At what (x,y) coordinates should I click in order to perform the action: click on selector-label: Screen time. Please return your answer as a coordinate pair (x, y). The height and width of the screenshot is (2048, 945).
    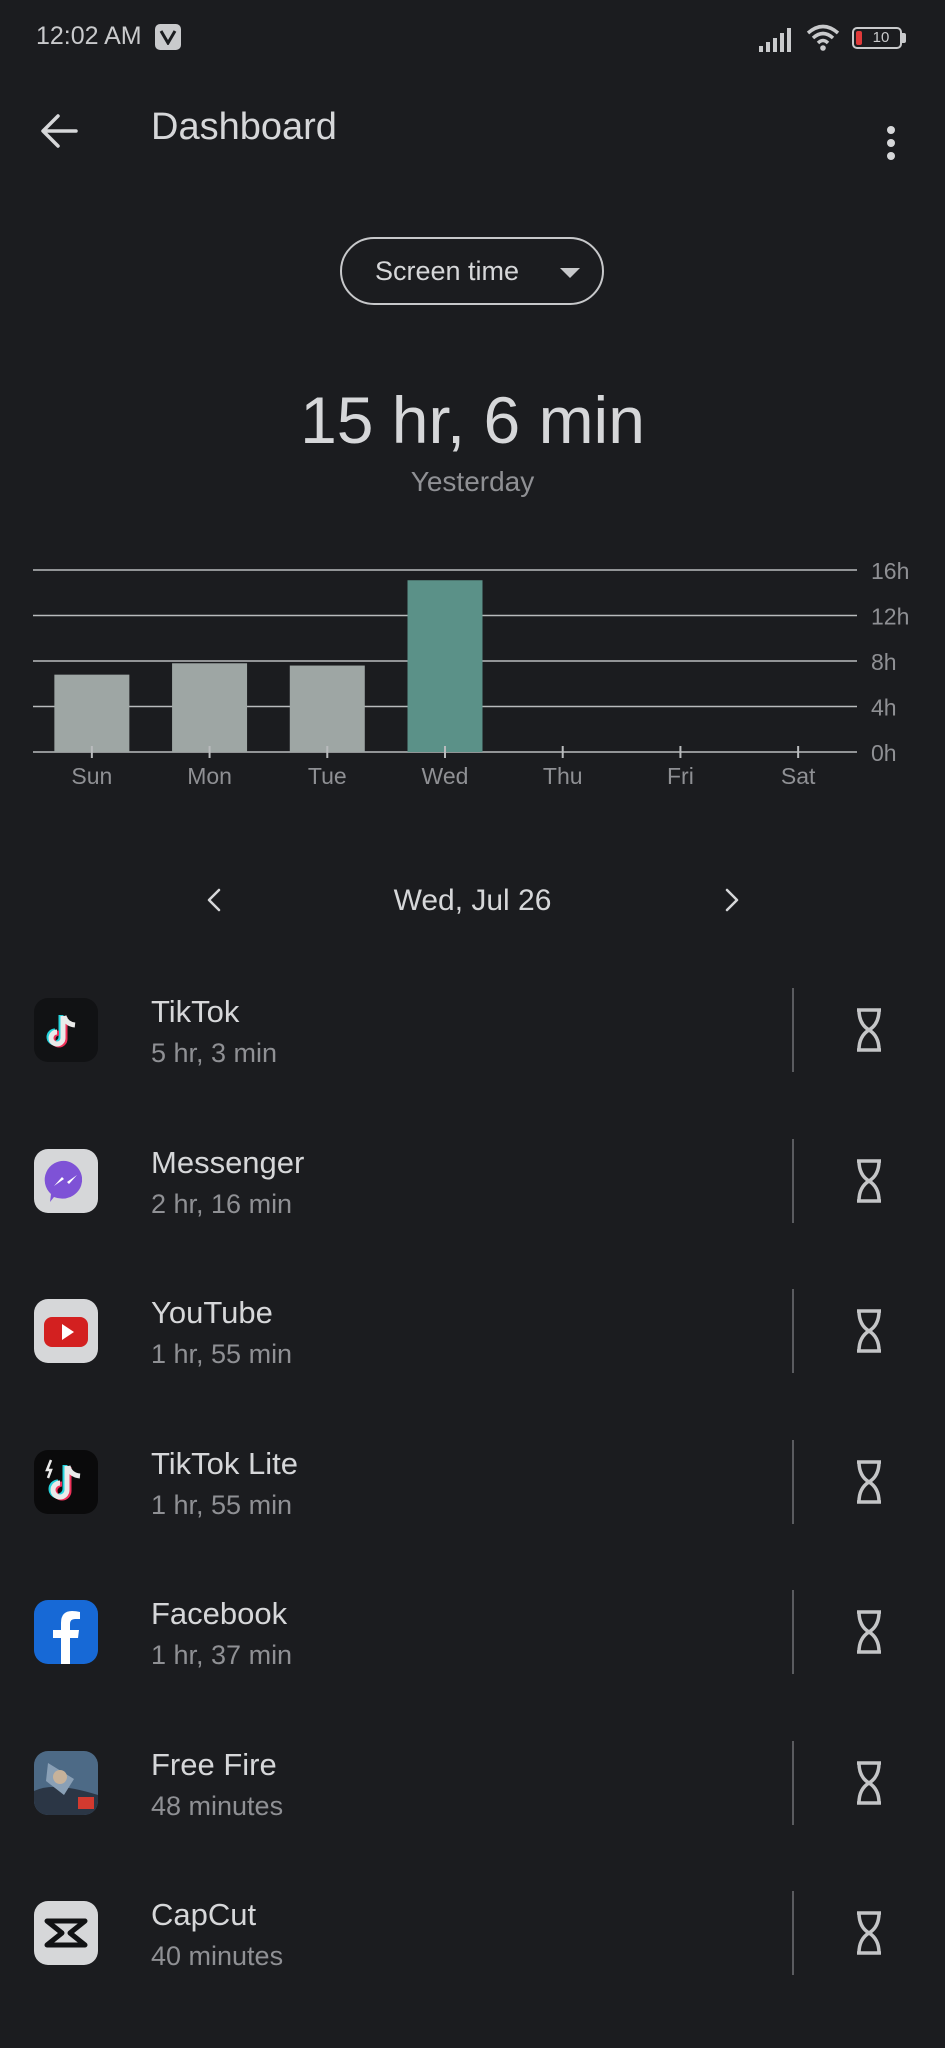
    Looking at the image, I should click on (447, 271).